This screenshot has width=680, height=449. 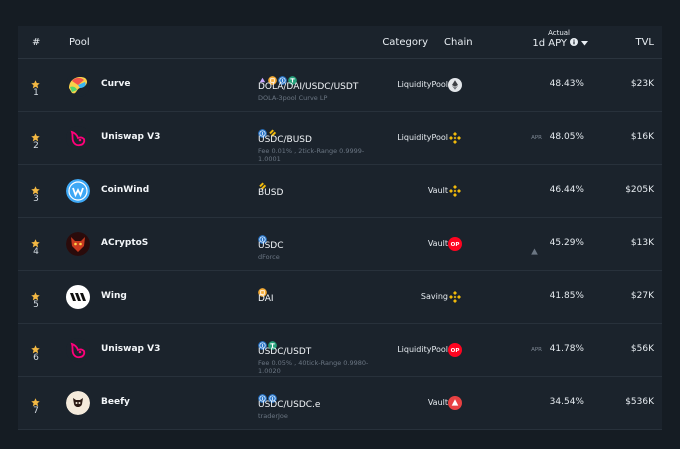 What do you see at coordinates (269, 257) in the screenshot?
I see `pool-description: dForce` at bounding box center [269, 257].